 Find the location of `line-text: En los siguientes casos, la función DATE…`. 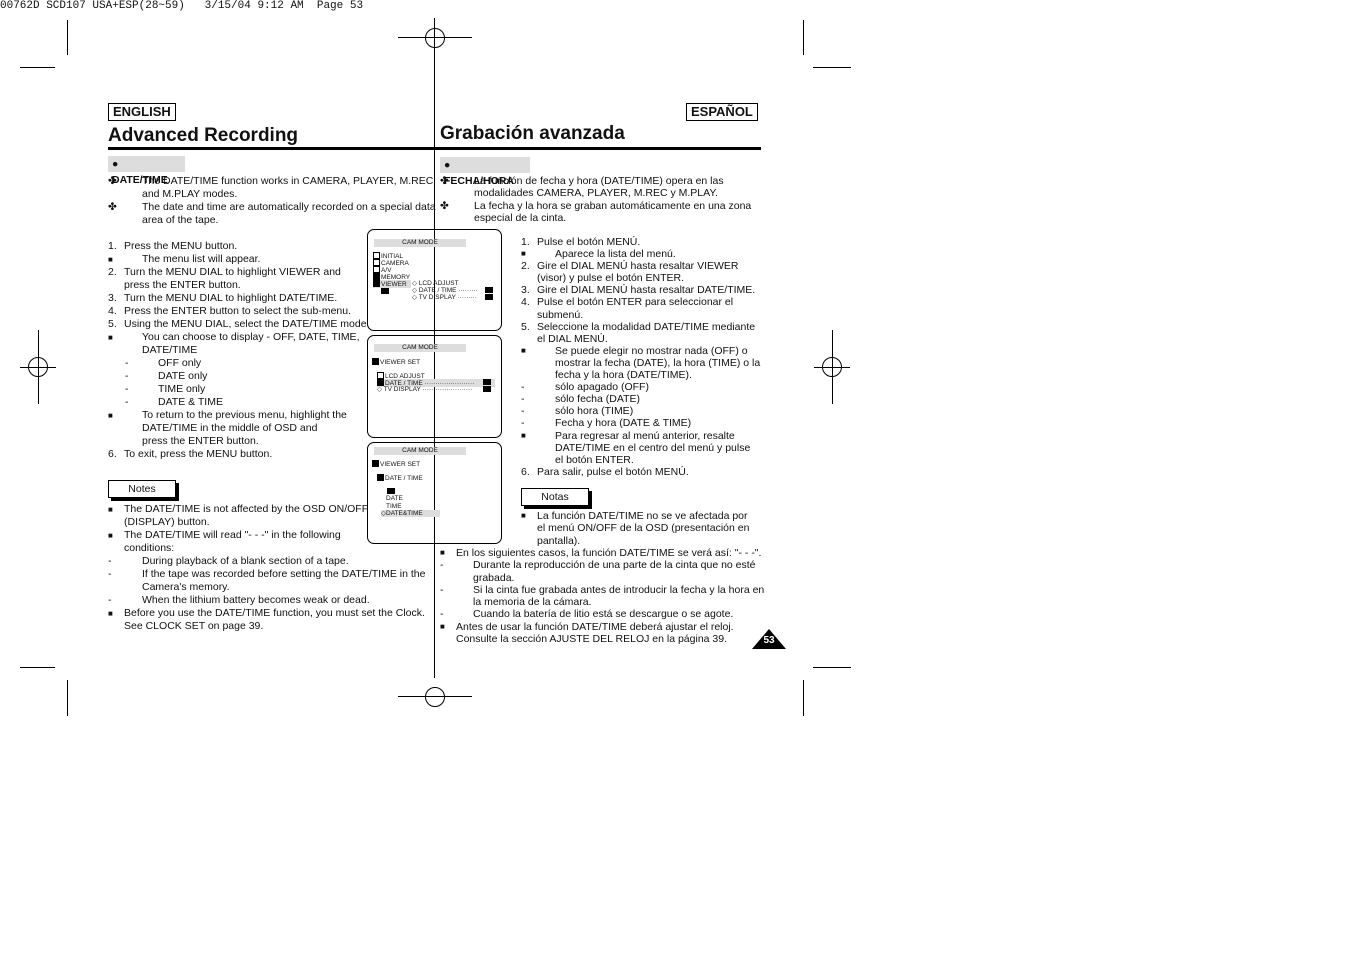

line-text: En los siguientes casos, la función DATE… is located at coordinates (609, 553).